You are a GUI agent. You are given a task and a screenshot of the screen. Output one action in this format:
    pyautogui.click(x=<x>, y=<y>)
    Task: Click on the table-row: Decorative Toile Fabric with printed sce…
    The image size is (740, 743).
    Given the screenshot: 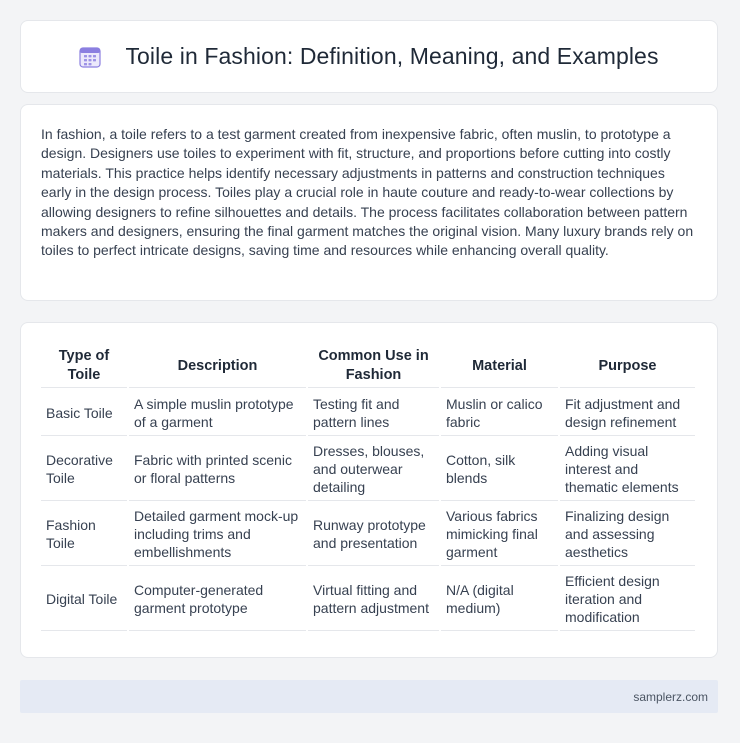 What is the action you would take?
    pyautogui.click(x=368, y=469)
    